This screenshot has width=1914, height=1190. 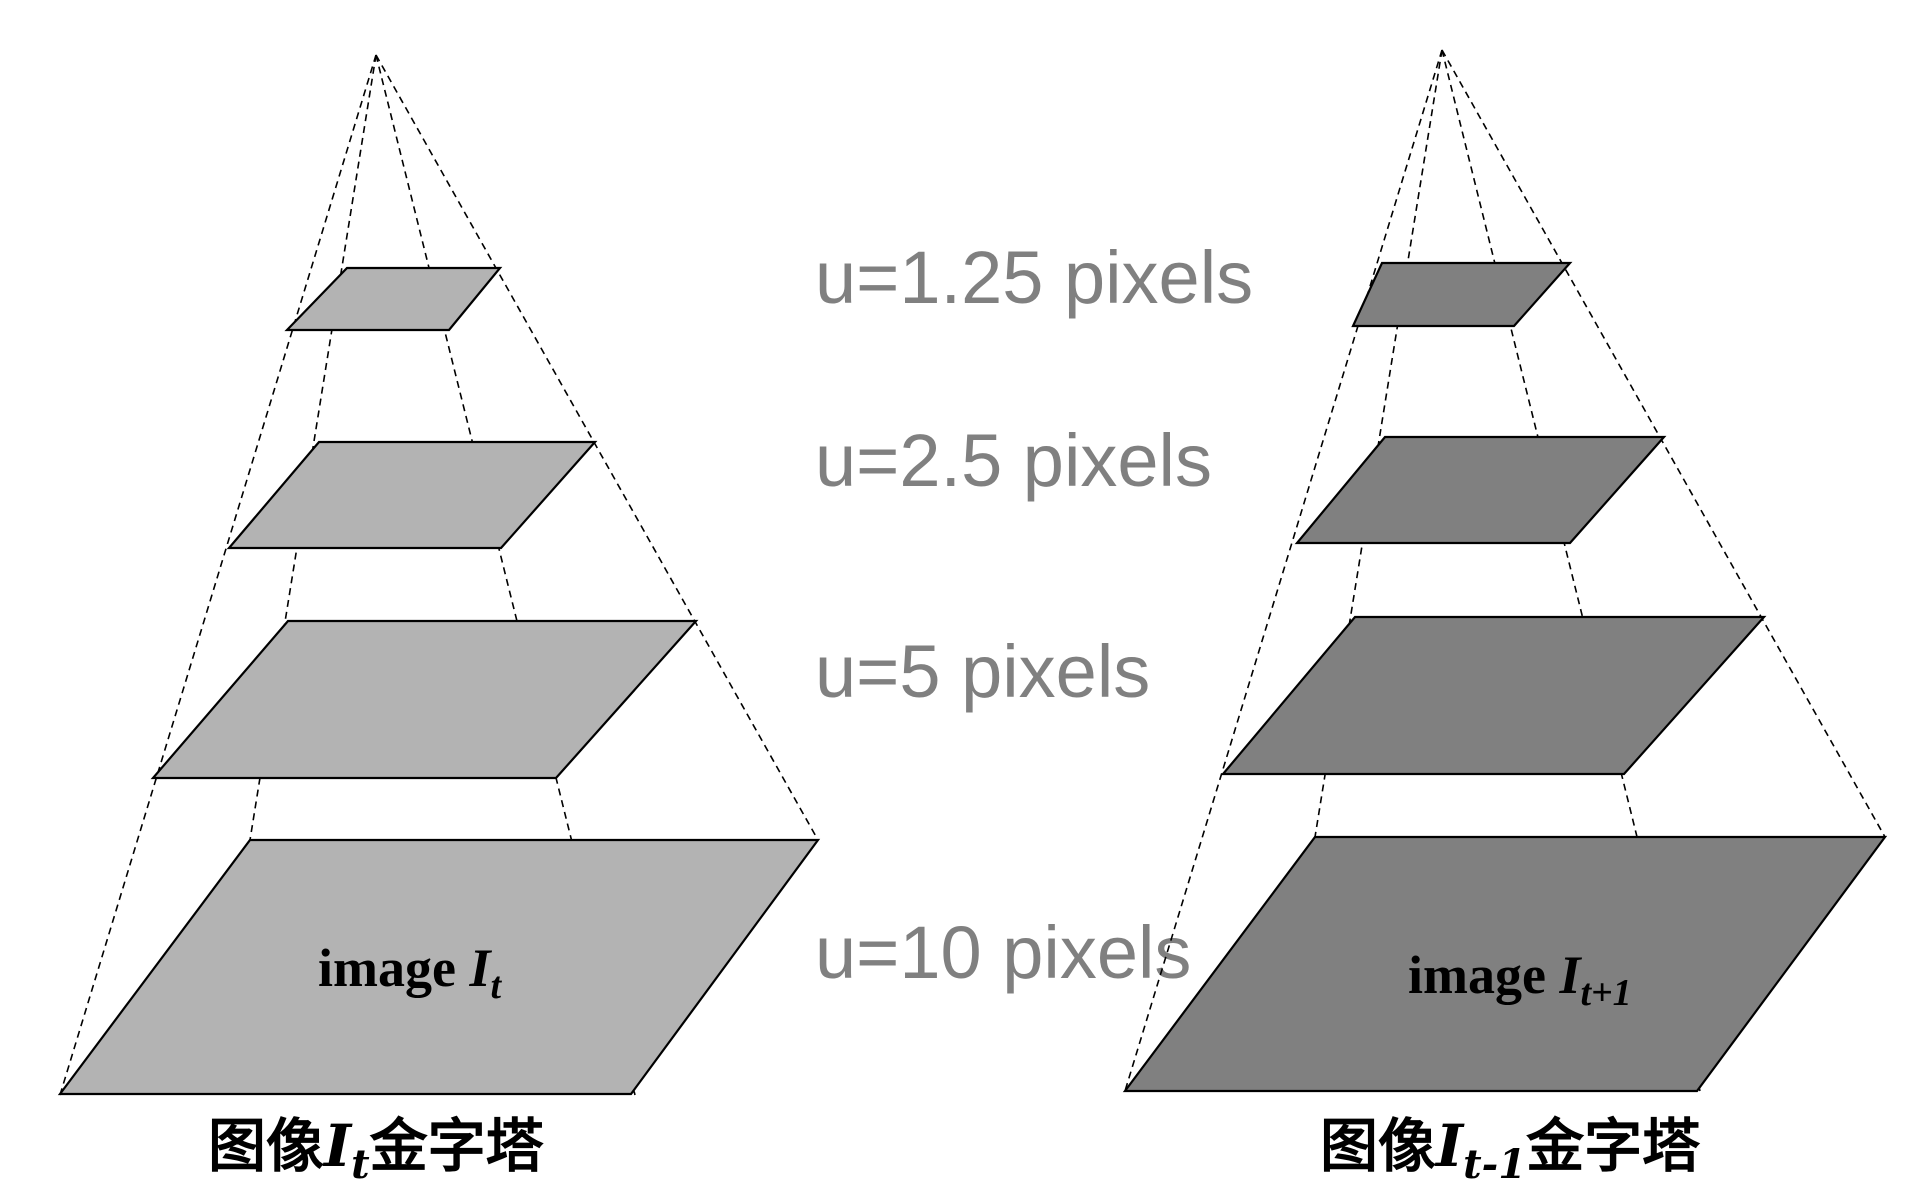 I want to click on right-caption-subscript: t-1, so click(x=1494, y=1164).